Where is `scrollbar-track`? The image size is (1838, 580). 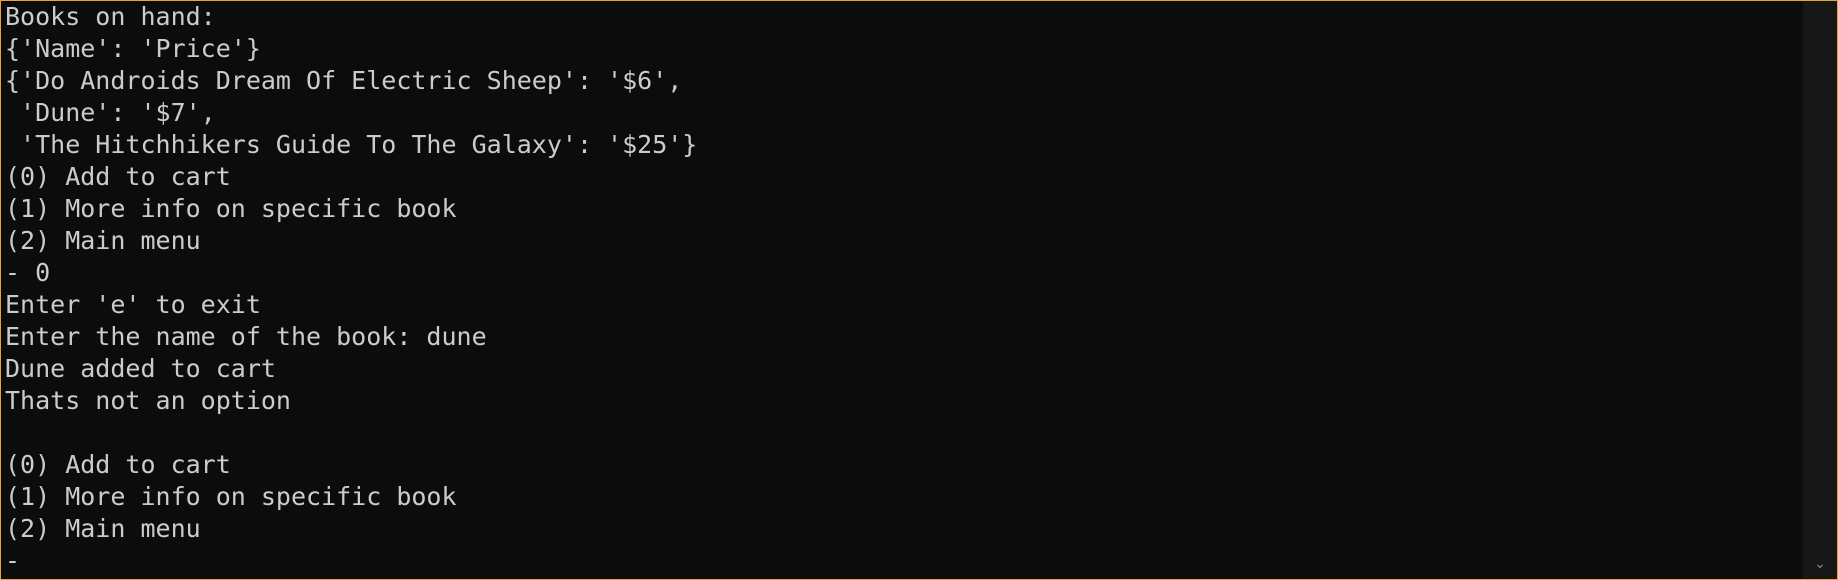
scrollbar-track is located at coordinates (1820, 290).